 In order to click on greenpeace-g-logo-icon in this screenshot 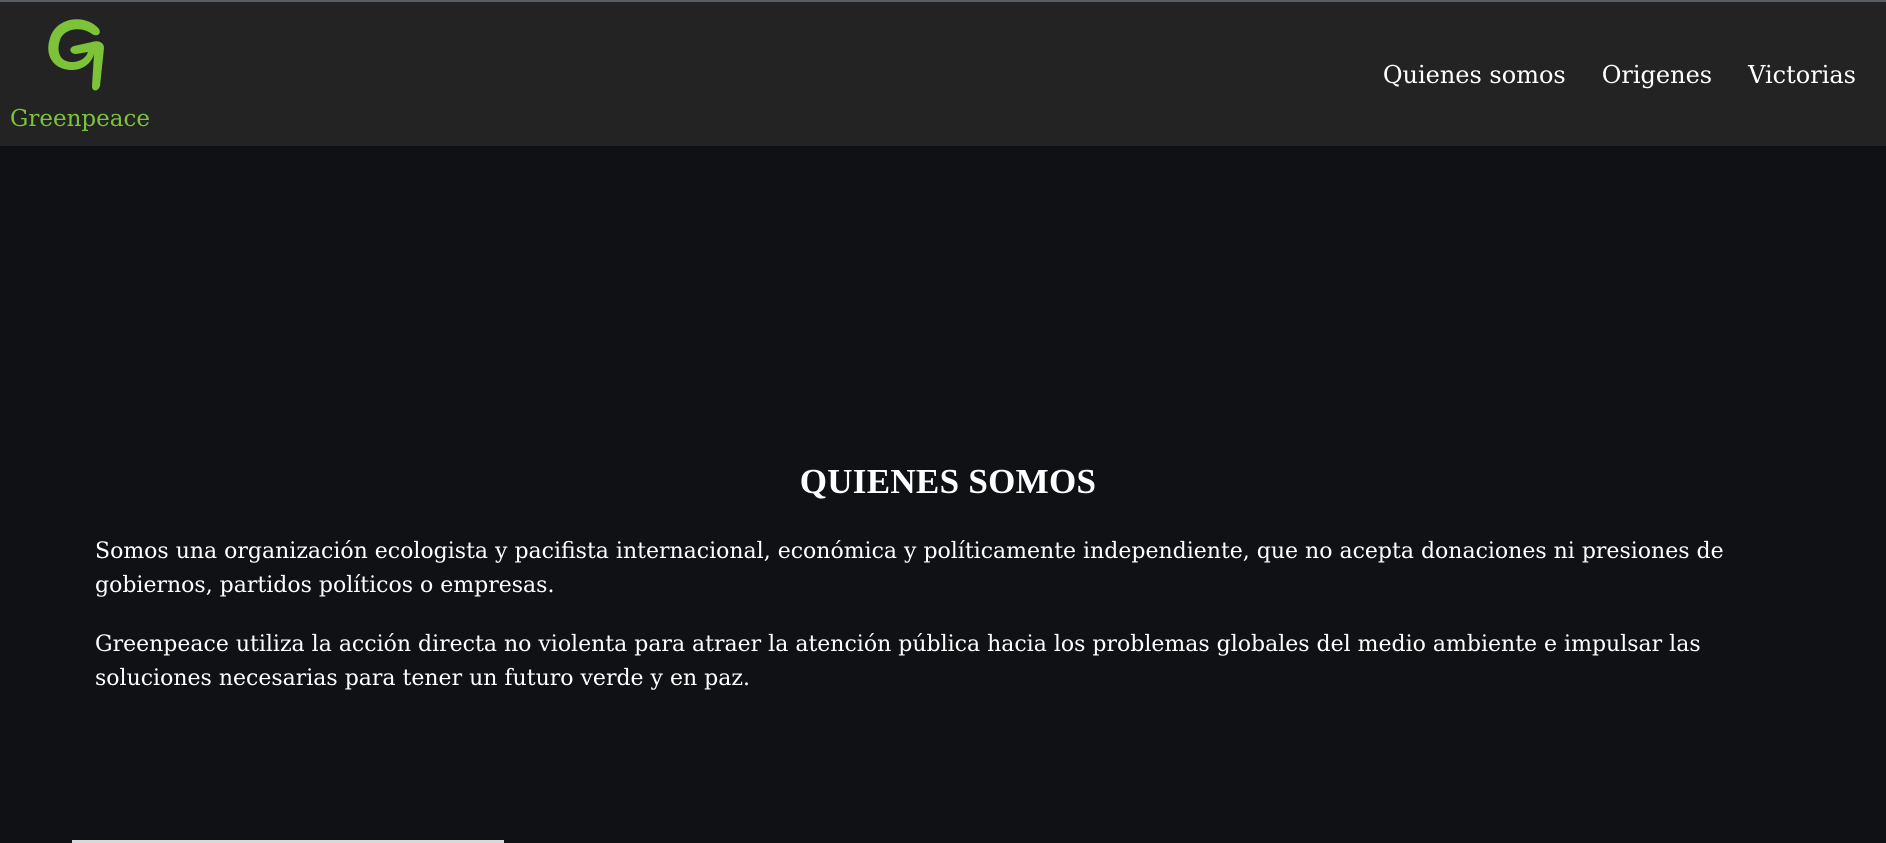, I will do `click(76, 55)`.